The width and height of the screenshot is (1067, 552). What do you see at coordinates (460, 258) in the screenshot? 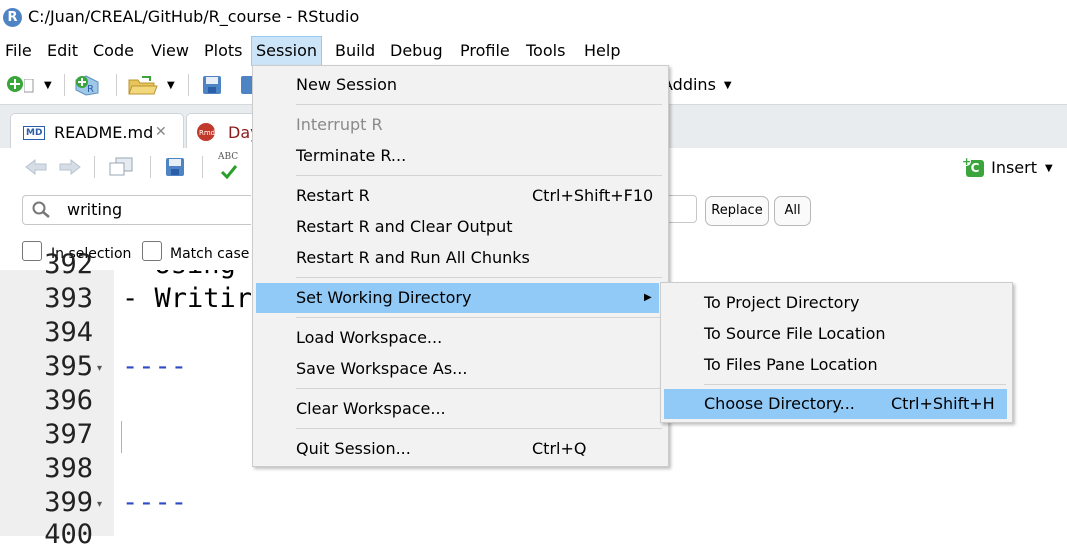
I see `menu-item-restart-run-chunks: Restart R and Run All Chunks` at bounding box center [460, 258].